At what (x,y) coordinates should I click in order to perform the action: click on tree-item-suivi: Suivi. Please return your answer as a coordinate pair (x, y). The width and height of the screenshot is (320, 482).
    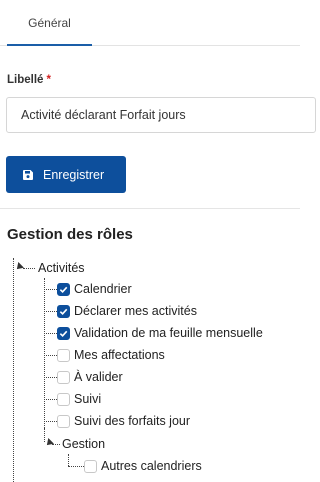
    Looking at the image, I should click on (79, 399).